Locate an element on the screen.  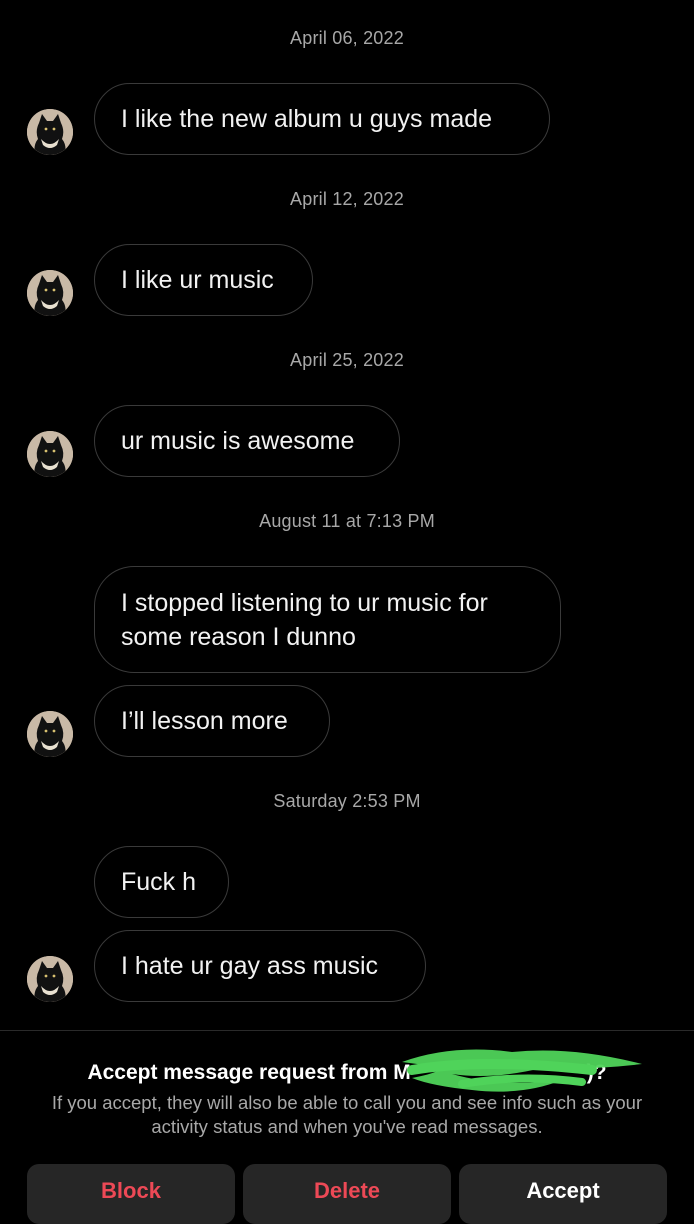
timestamp: Saturday 2:53 PM is located at coordinates (347, 801).